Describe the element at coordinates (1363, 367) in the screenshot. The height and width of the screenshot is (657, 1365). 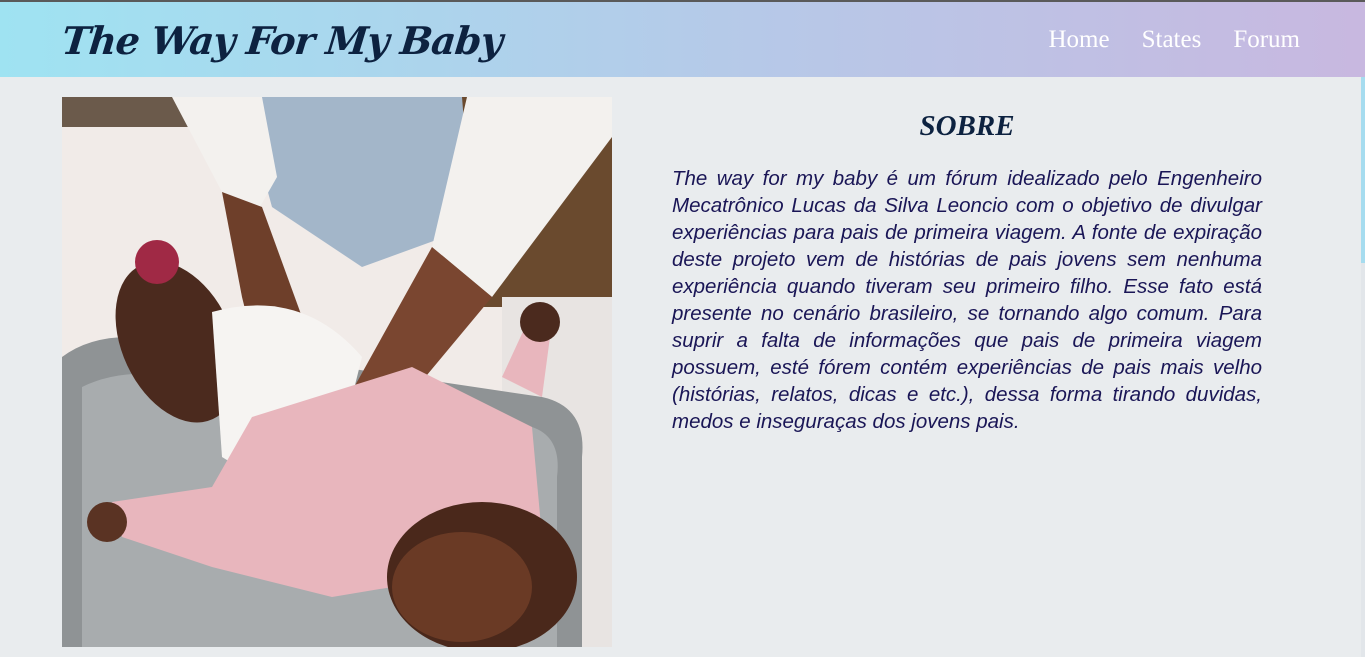
I see `scrollbar` at that location.